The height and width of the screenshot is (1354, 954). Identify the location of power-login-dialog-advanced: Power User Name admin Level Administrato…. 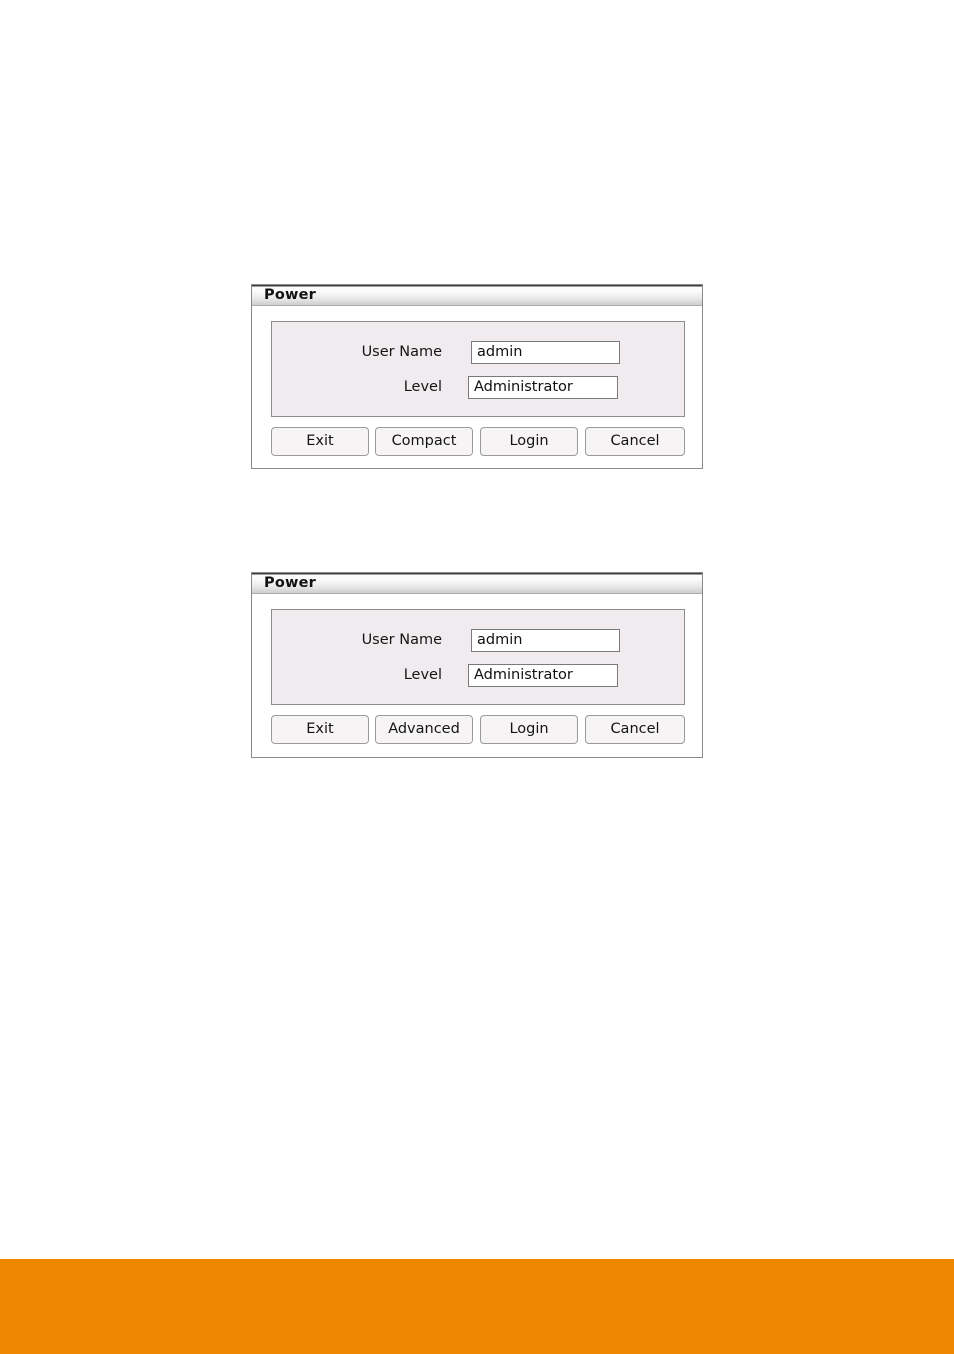
(477, 665).